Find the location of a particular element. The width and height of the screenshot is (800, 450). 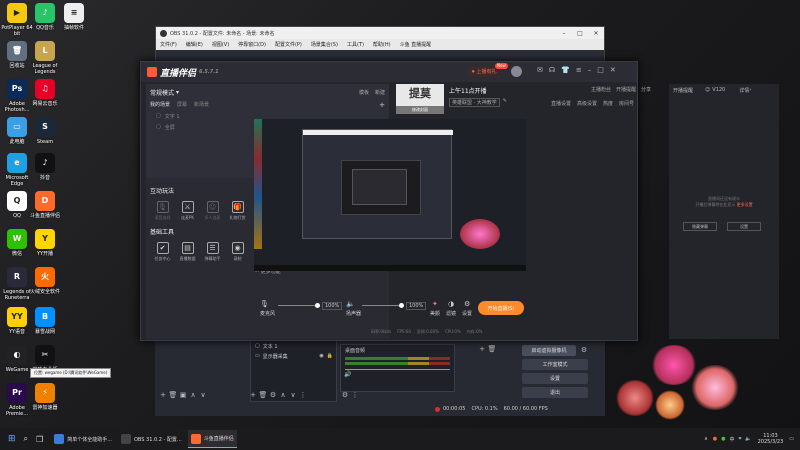

room-title: 上午11点开播 is located at coordinates (468, 90).